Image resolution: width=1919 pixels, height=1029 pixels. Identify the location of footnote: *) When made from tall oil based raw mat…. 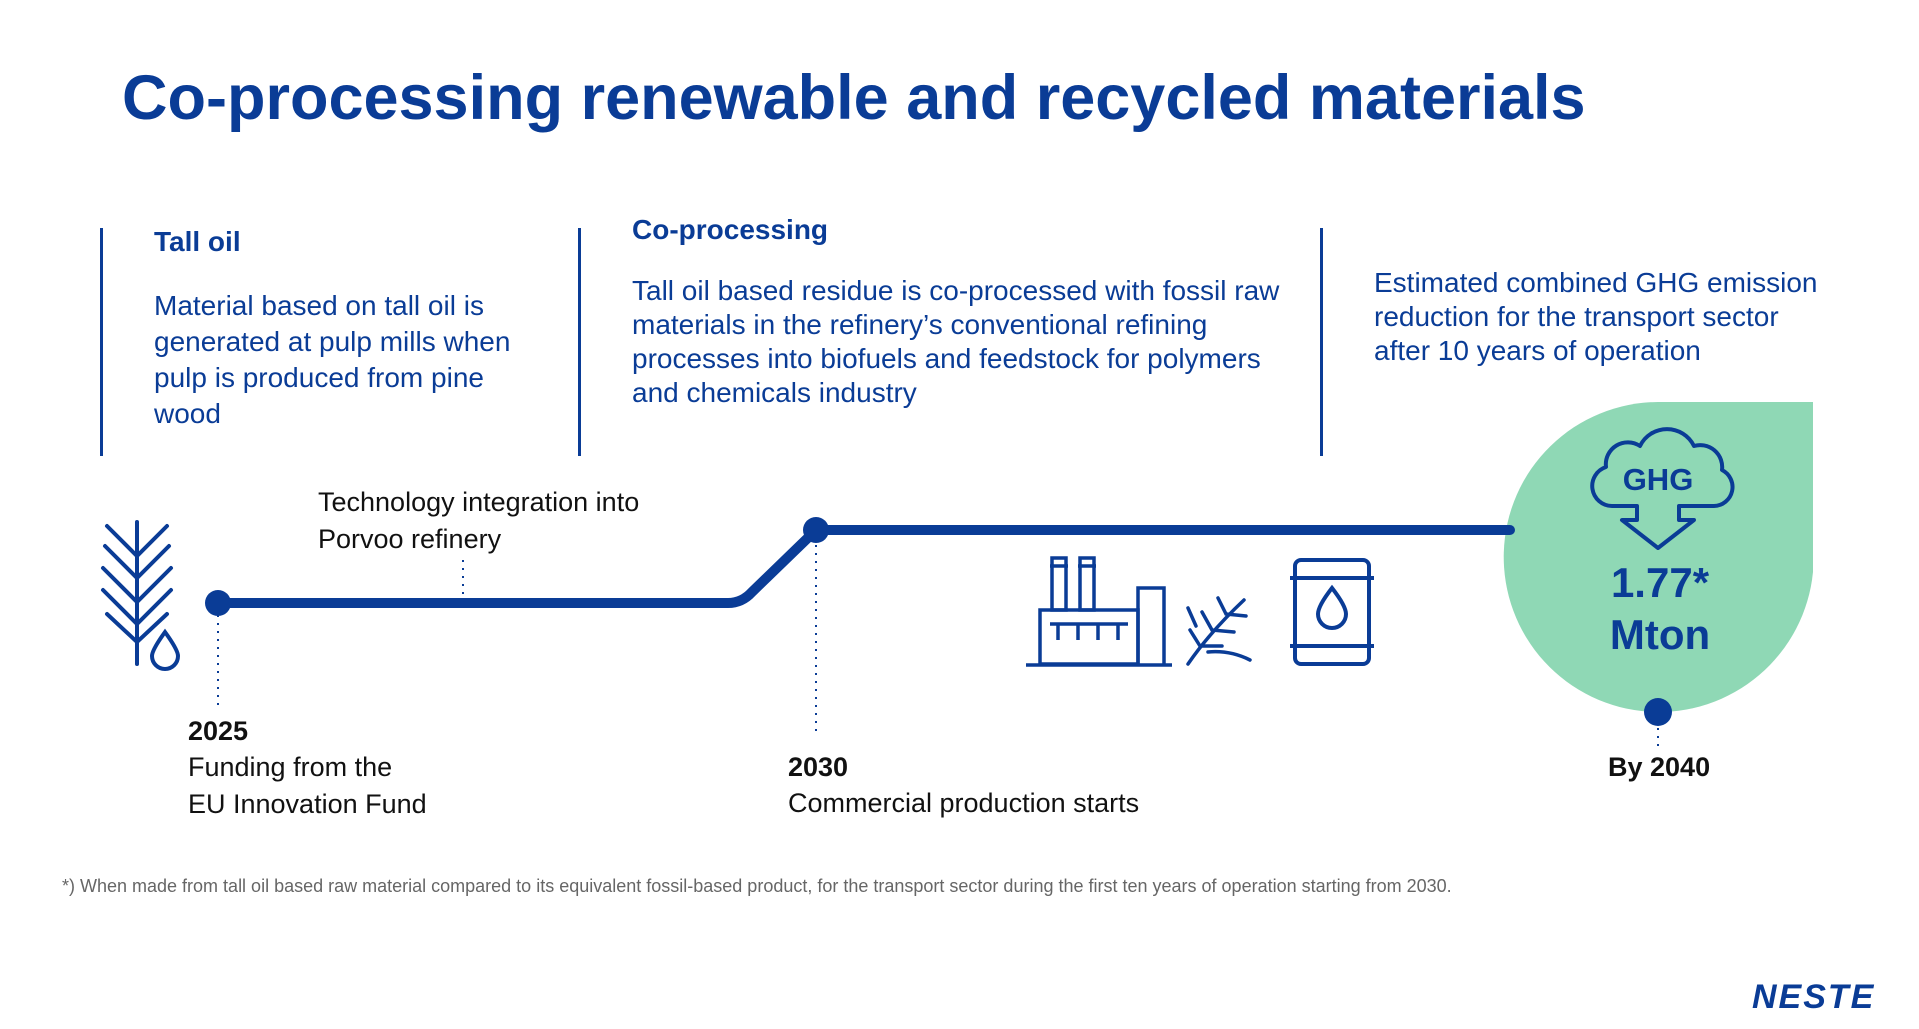
(757, 886).